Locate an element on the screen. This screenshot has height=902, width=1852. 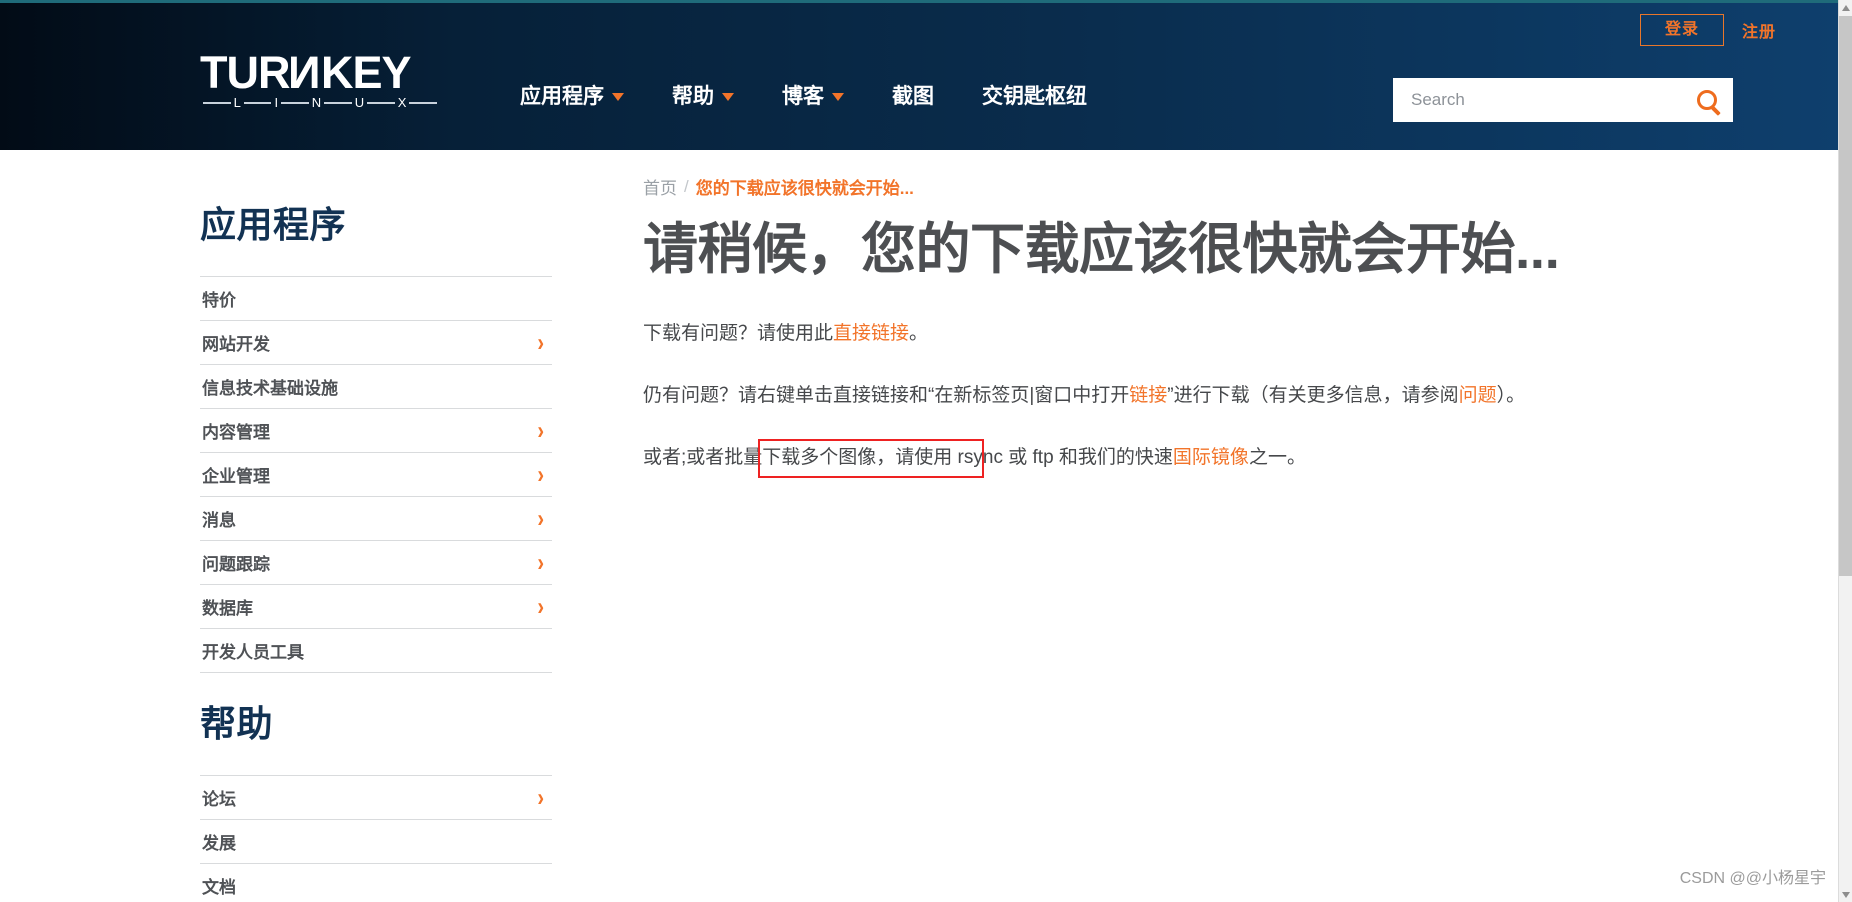
nav-item-label: 应用程序 is located at coordinates (562, 96).